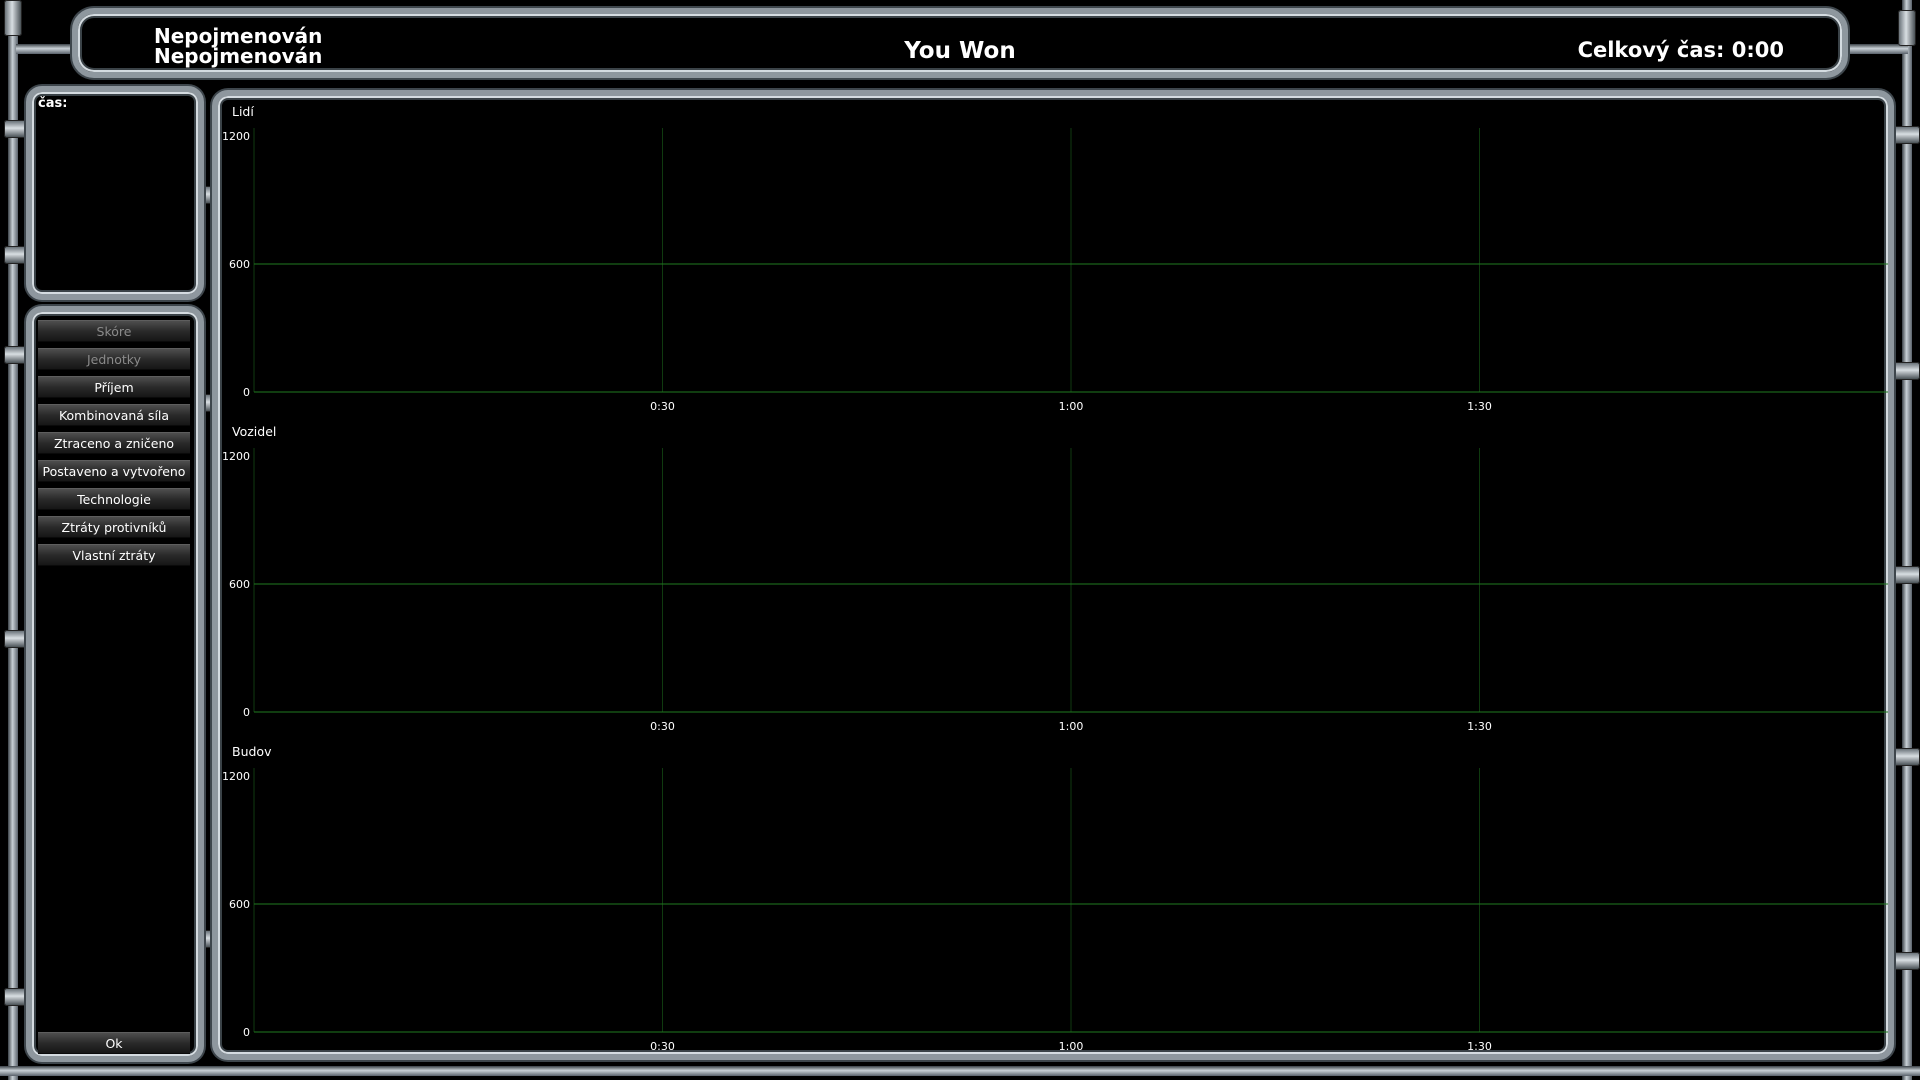  What do you see at coordinates (53, 103) in the screenshot?
I see `time-label: čas:` at bounding box center [53, 103].